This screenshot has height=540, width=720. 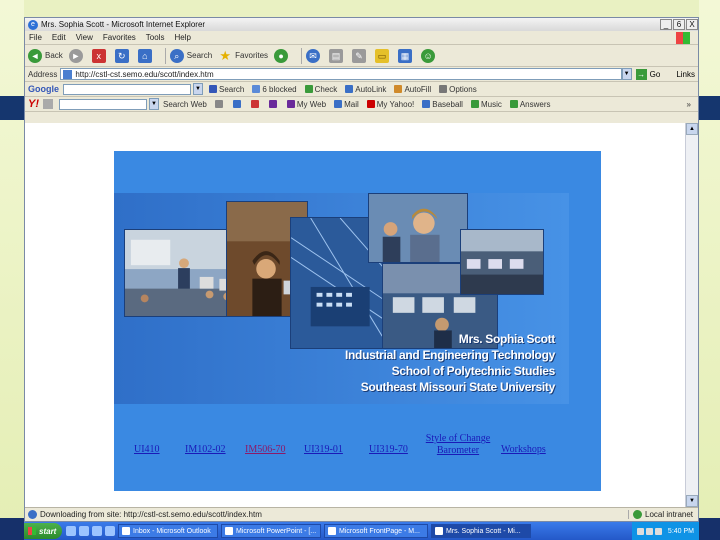 I want to click on task-outlook: Inbox - Microsoft Outlook, so click(x=168, y=531).